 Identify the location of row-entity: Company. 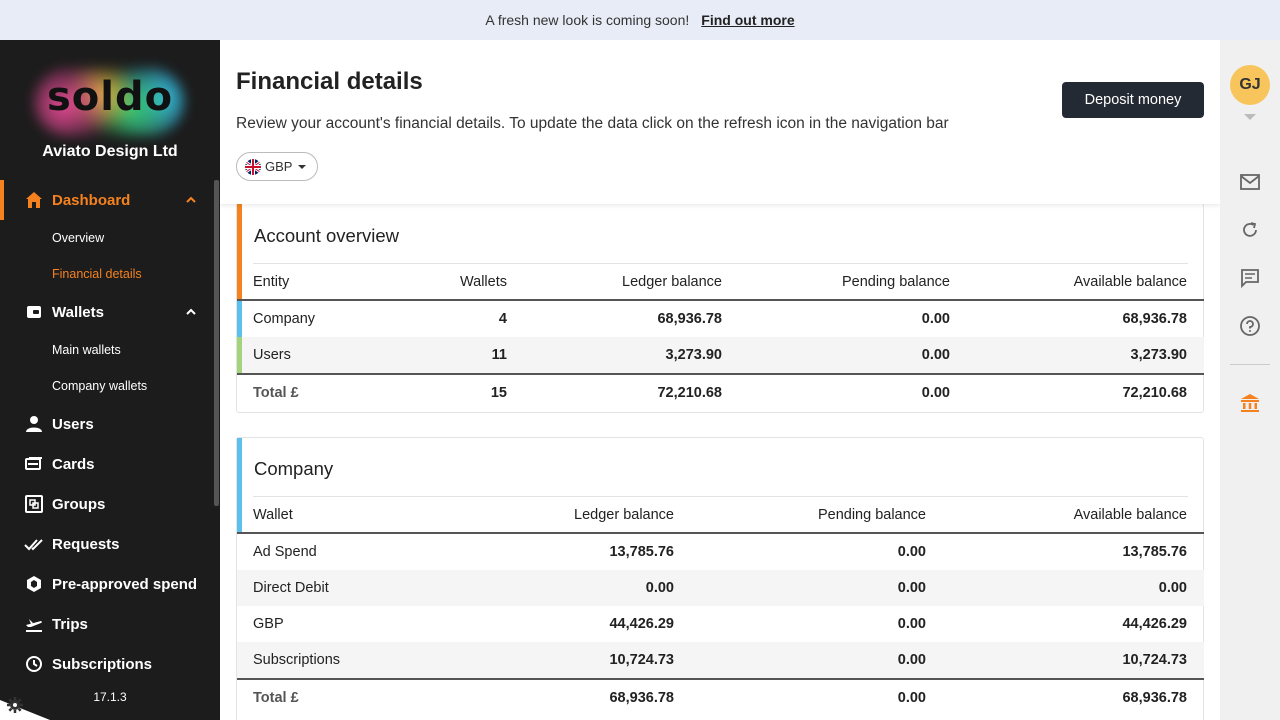
(284, 319).